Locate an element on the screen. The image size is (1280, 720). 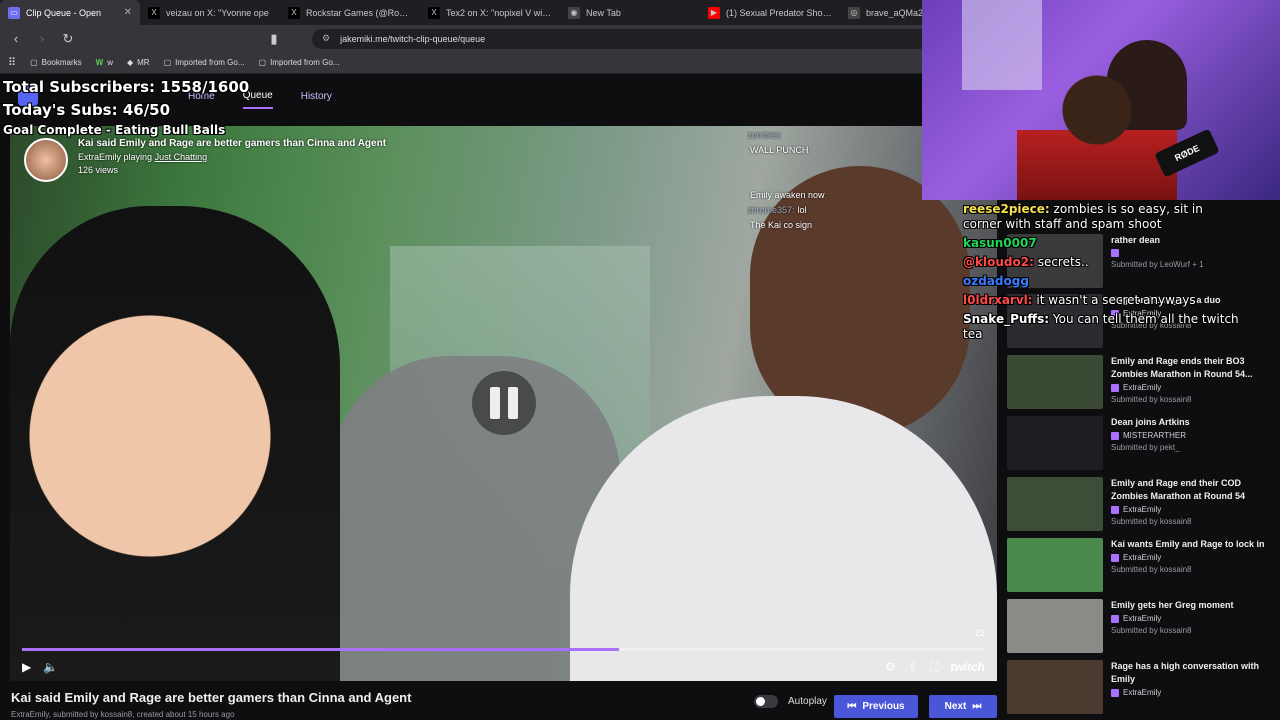
tab-favicon-icon: ▭ is located at coordinates (14, 12).